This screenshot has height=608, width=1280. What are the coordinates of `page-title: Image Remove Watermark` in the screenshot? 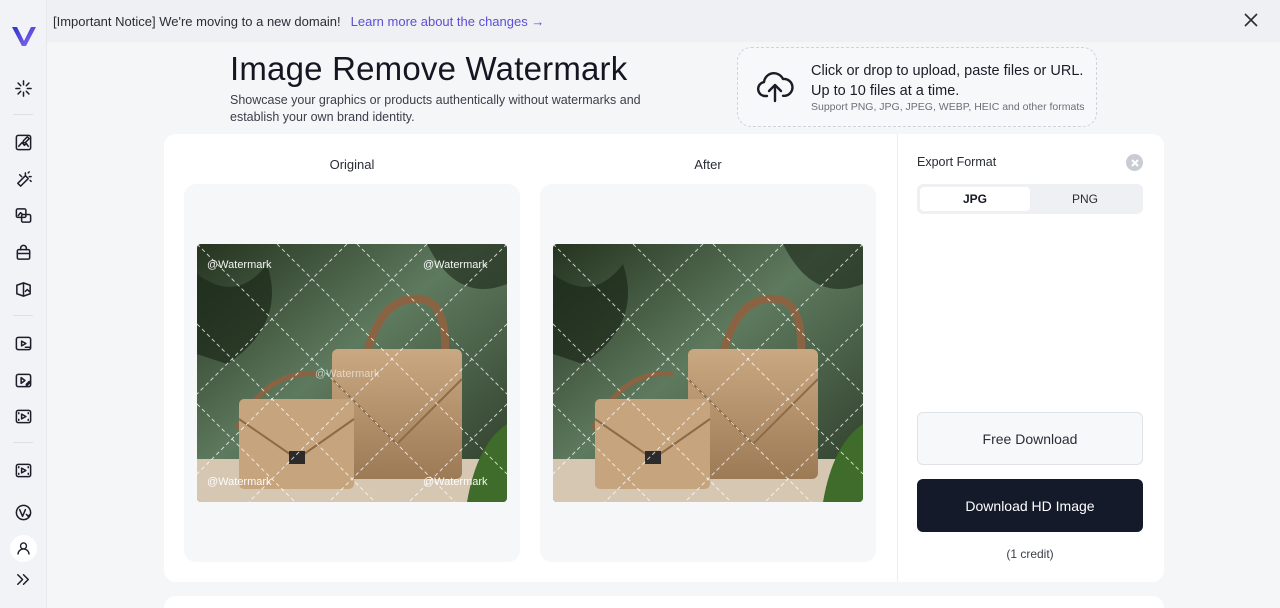 It's located at (429, 68).